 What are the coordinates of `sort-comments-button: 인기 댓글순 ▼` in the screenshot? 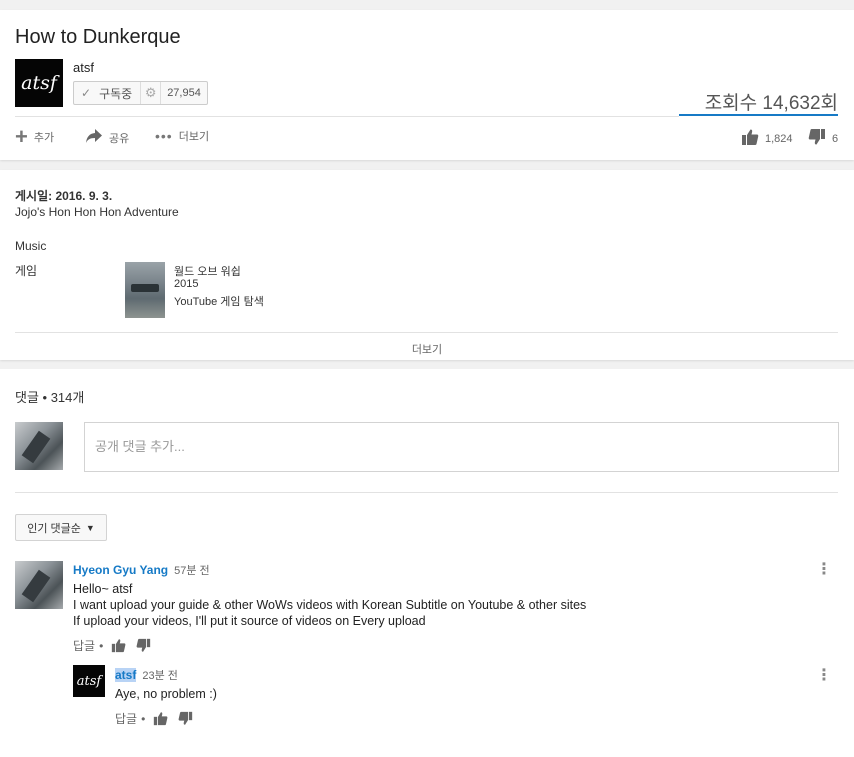 It's located at (61, 527).